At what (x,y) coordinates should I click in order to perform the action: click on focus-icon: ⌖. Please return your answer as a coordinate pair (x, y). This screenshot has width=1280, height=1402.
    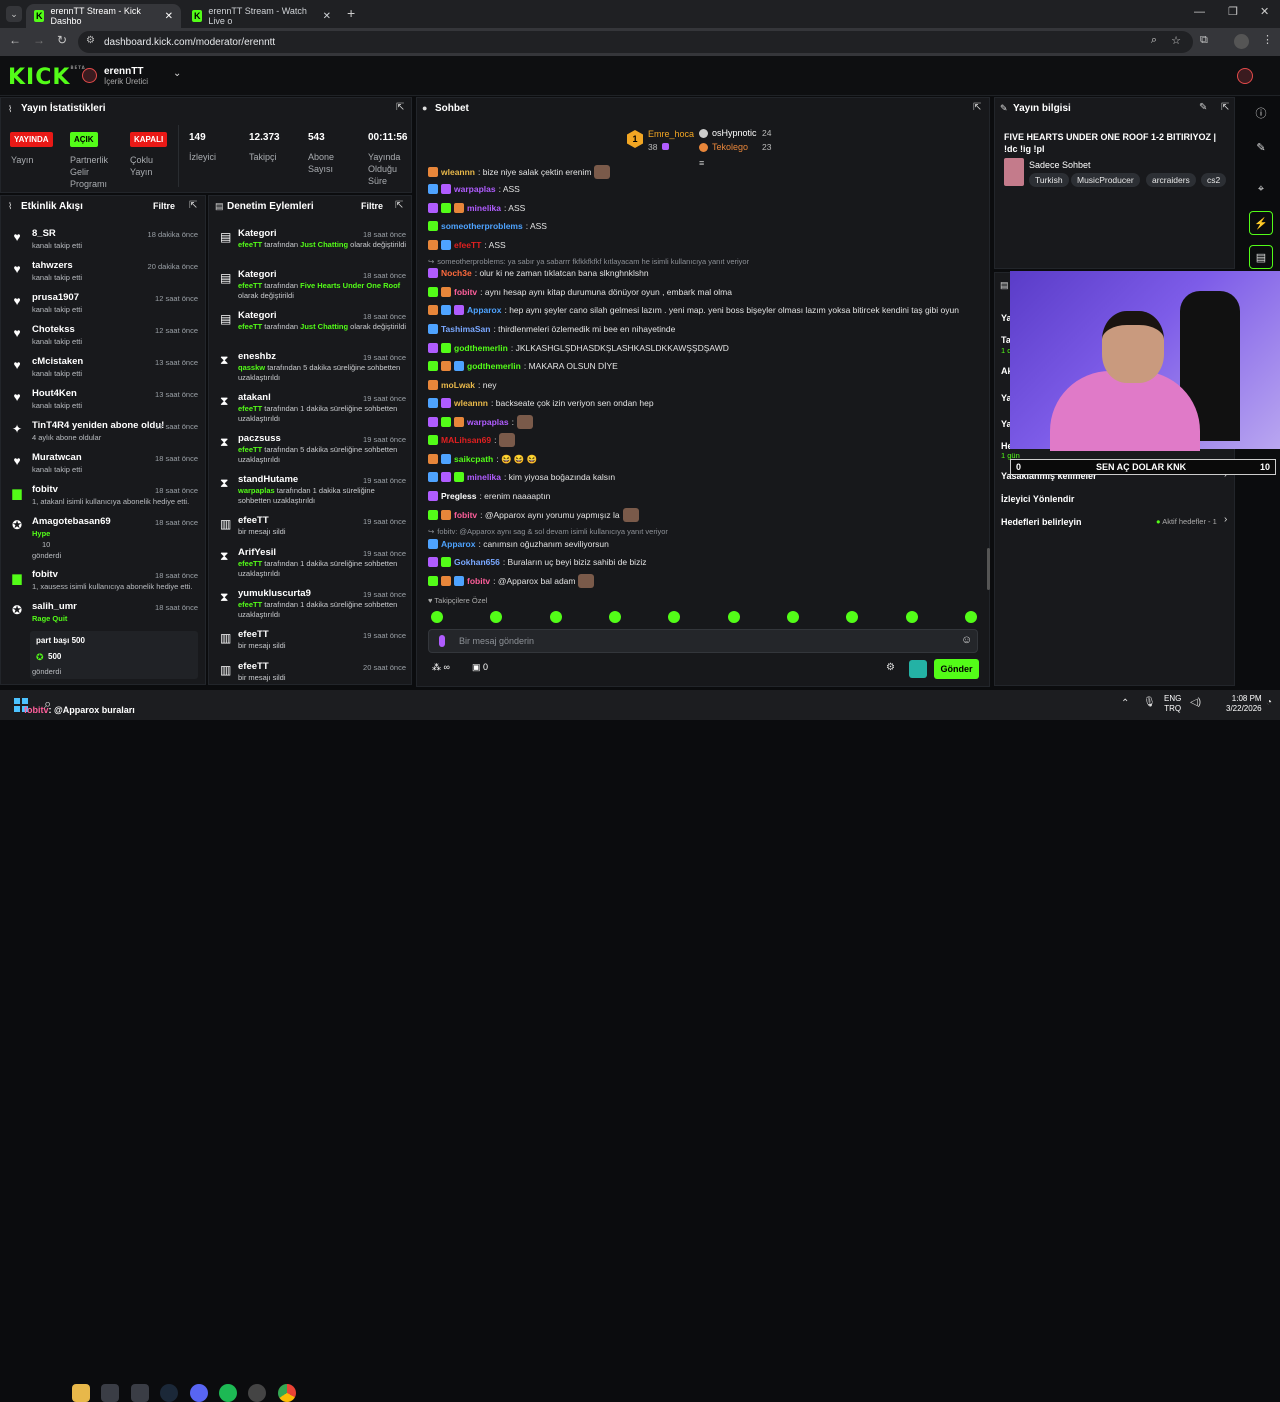
    Looking at the image, I should click on (1261, 189).